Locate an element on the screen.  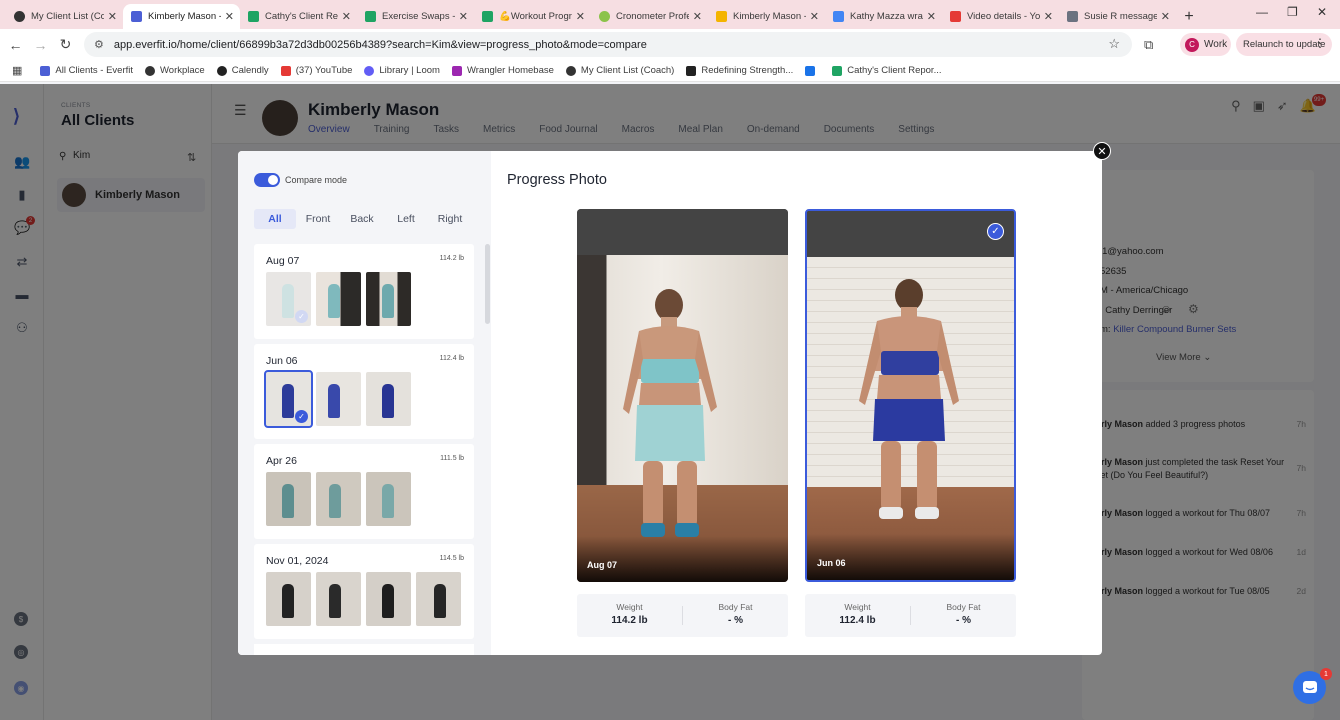
window-close-icon: ✕ is located at coordinates (1322, 12).